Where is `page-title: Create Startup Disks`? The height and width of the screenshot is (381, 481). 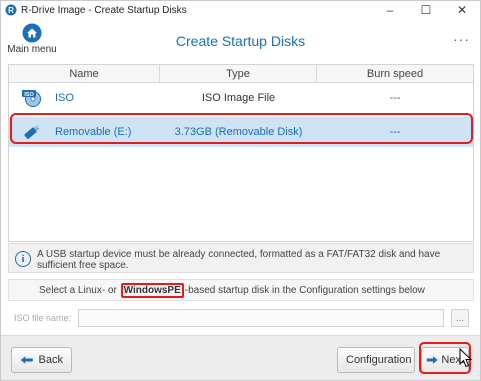 page-title: Create Startup Disks is located at coordinates (240, 41).